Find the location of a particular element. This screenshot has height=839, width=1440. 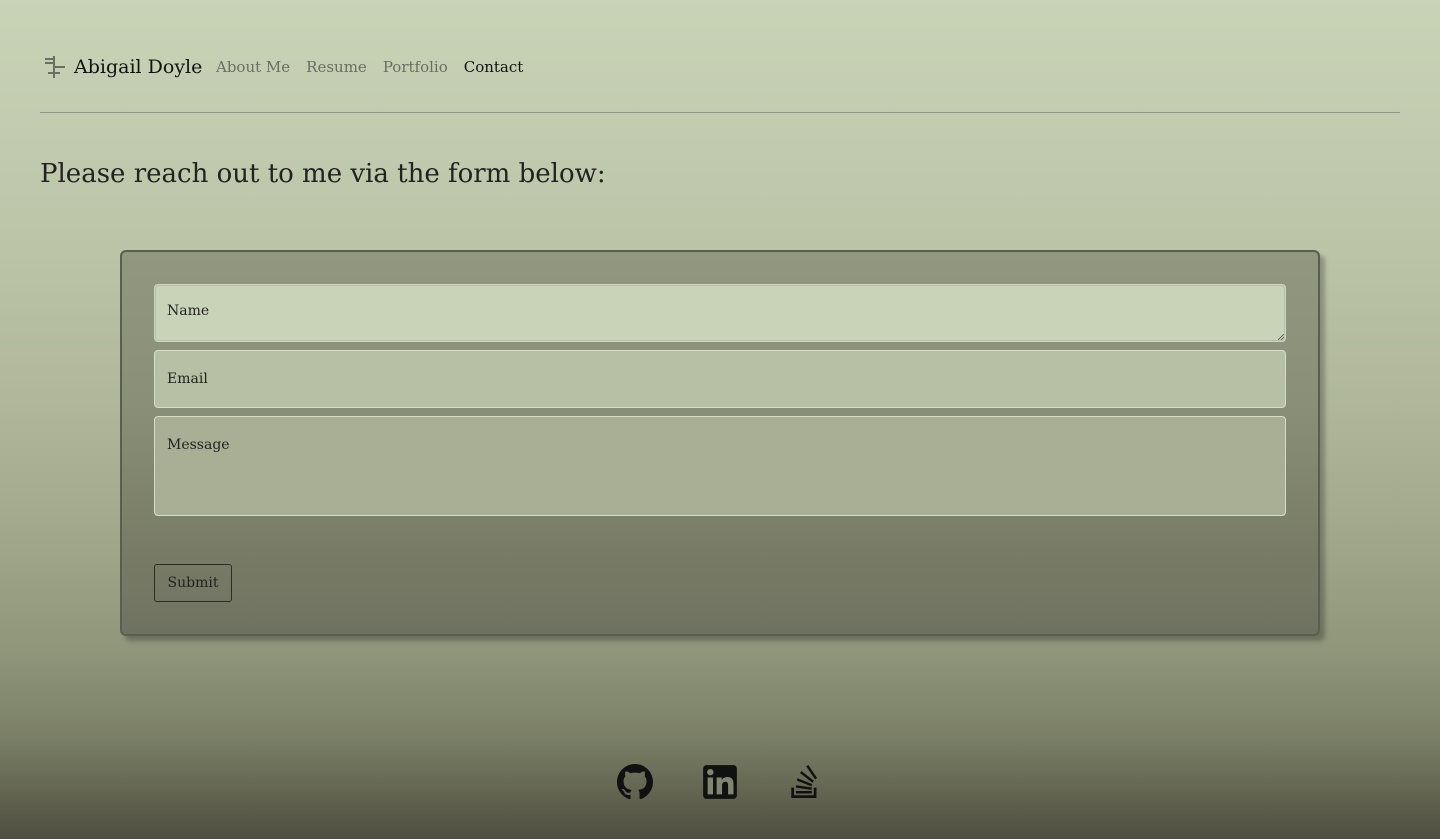

signpost-icon is located at coordinates (55, 67).